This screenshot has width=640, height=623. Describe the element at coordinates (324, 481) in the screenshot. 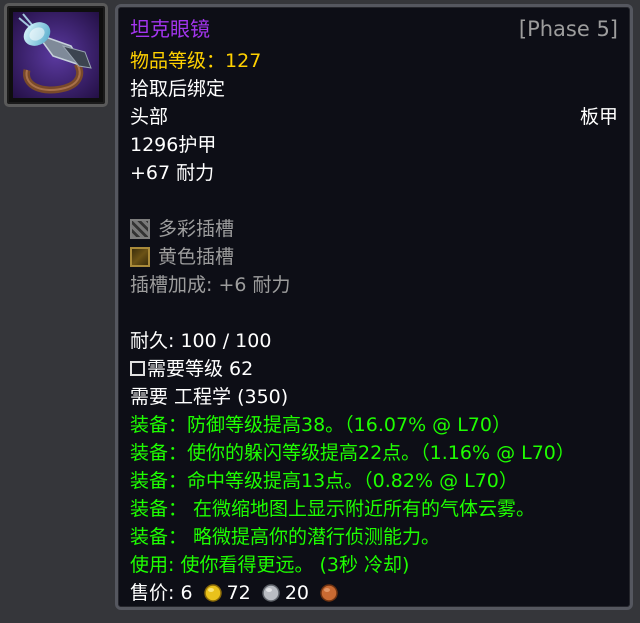

I see `effect-line: 装备：命中等级提高13点。（0.82% @ L70）` at that location.